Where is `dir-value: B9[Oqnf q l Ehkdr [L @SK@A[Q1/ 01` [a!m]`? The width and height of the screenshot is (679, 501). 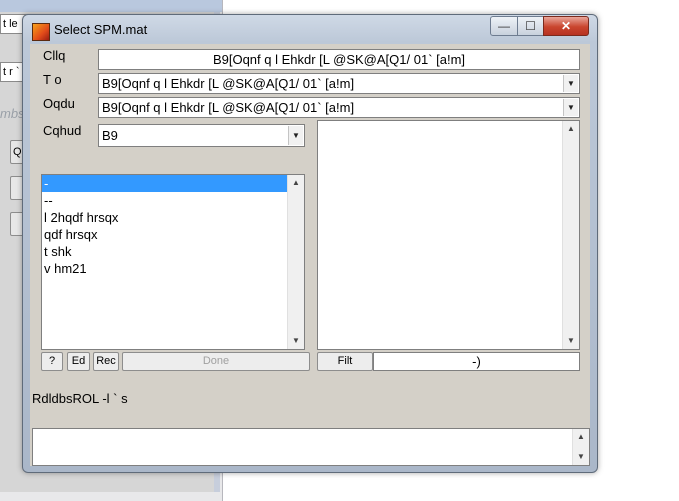
dir-value: B9[Oqnf q l Ehkdr [L @SK@A[Q1/ 01` [a!m] is located at coordinates (339, 59).